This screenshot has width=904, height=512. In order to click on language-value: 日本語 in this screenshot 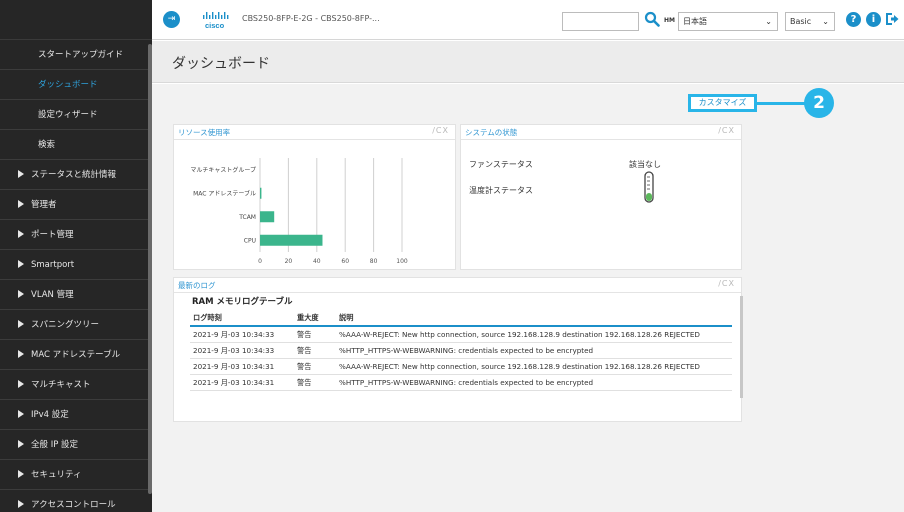, I will do `click(695, 21)`.